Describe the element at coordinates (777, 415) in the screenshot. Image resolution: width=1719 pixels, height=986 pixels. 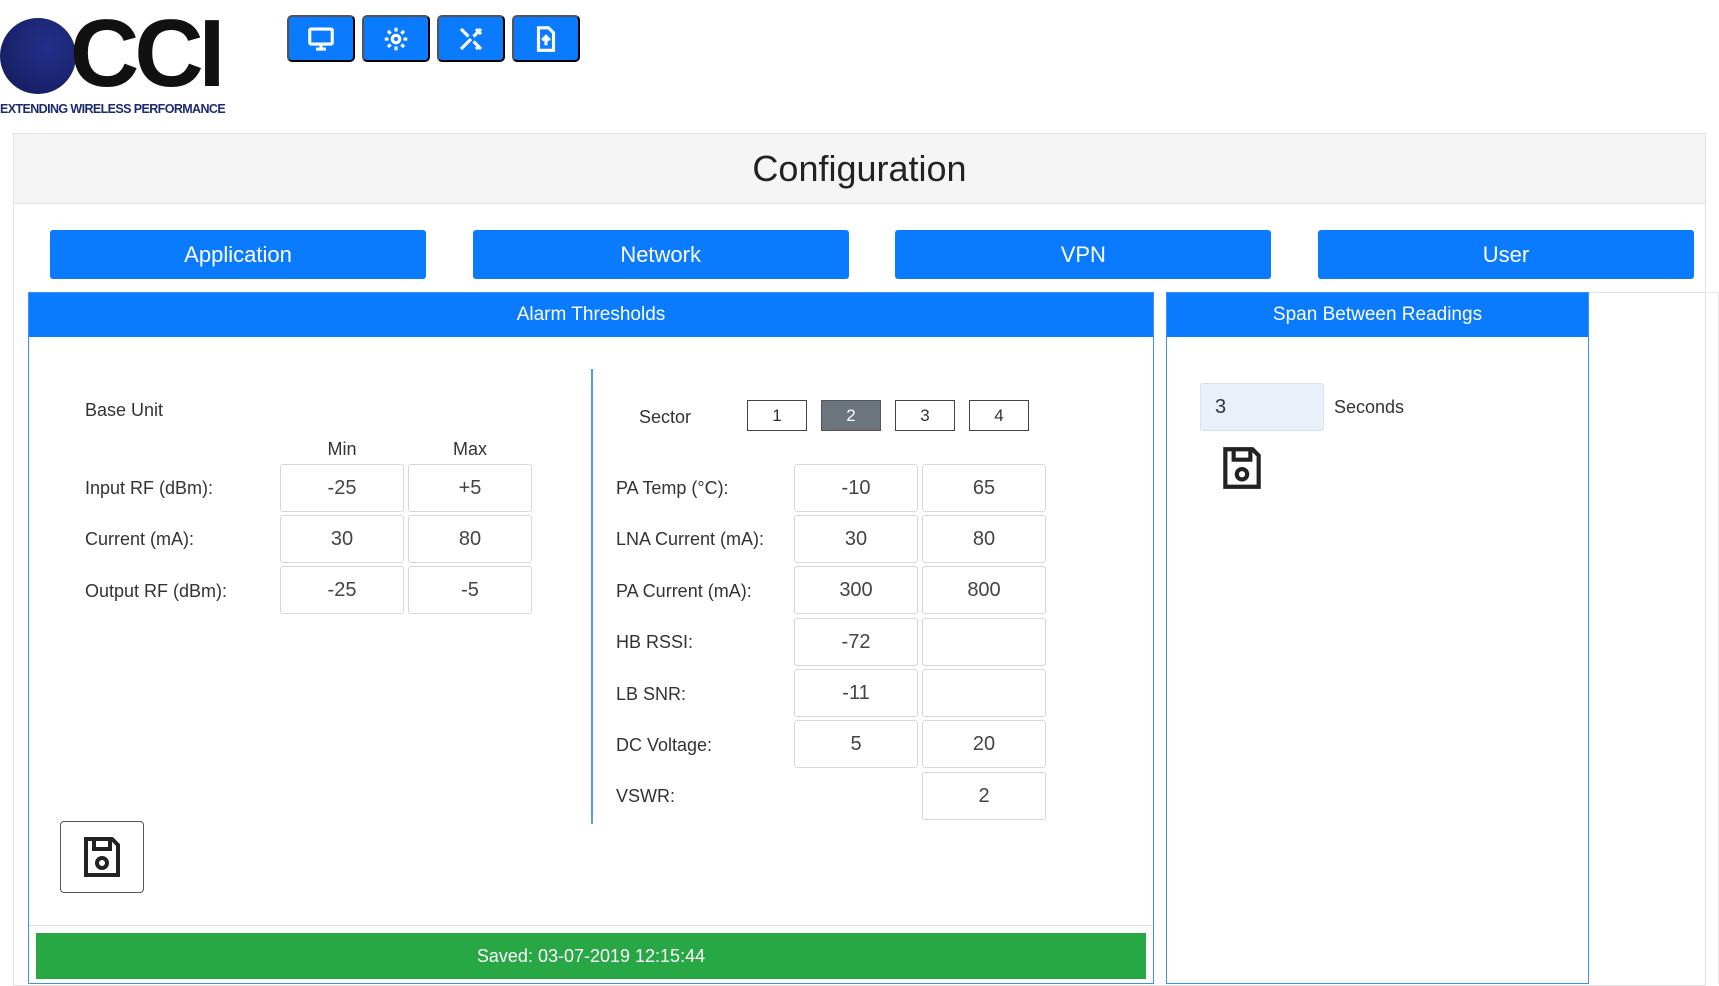
I see `sector-1-button: 1` at that location.